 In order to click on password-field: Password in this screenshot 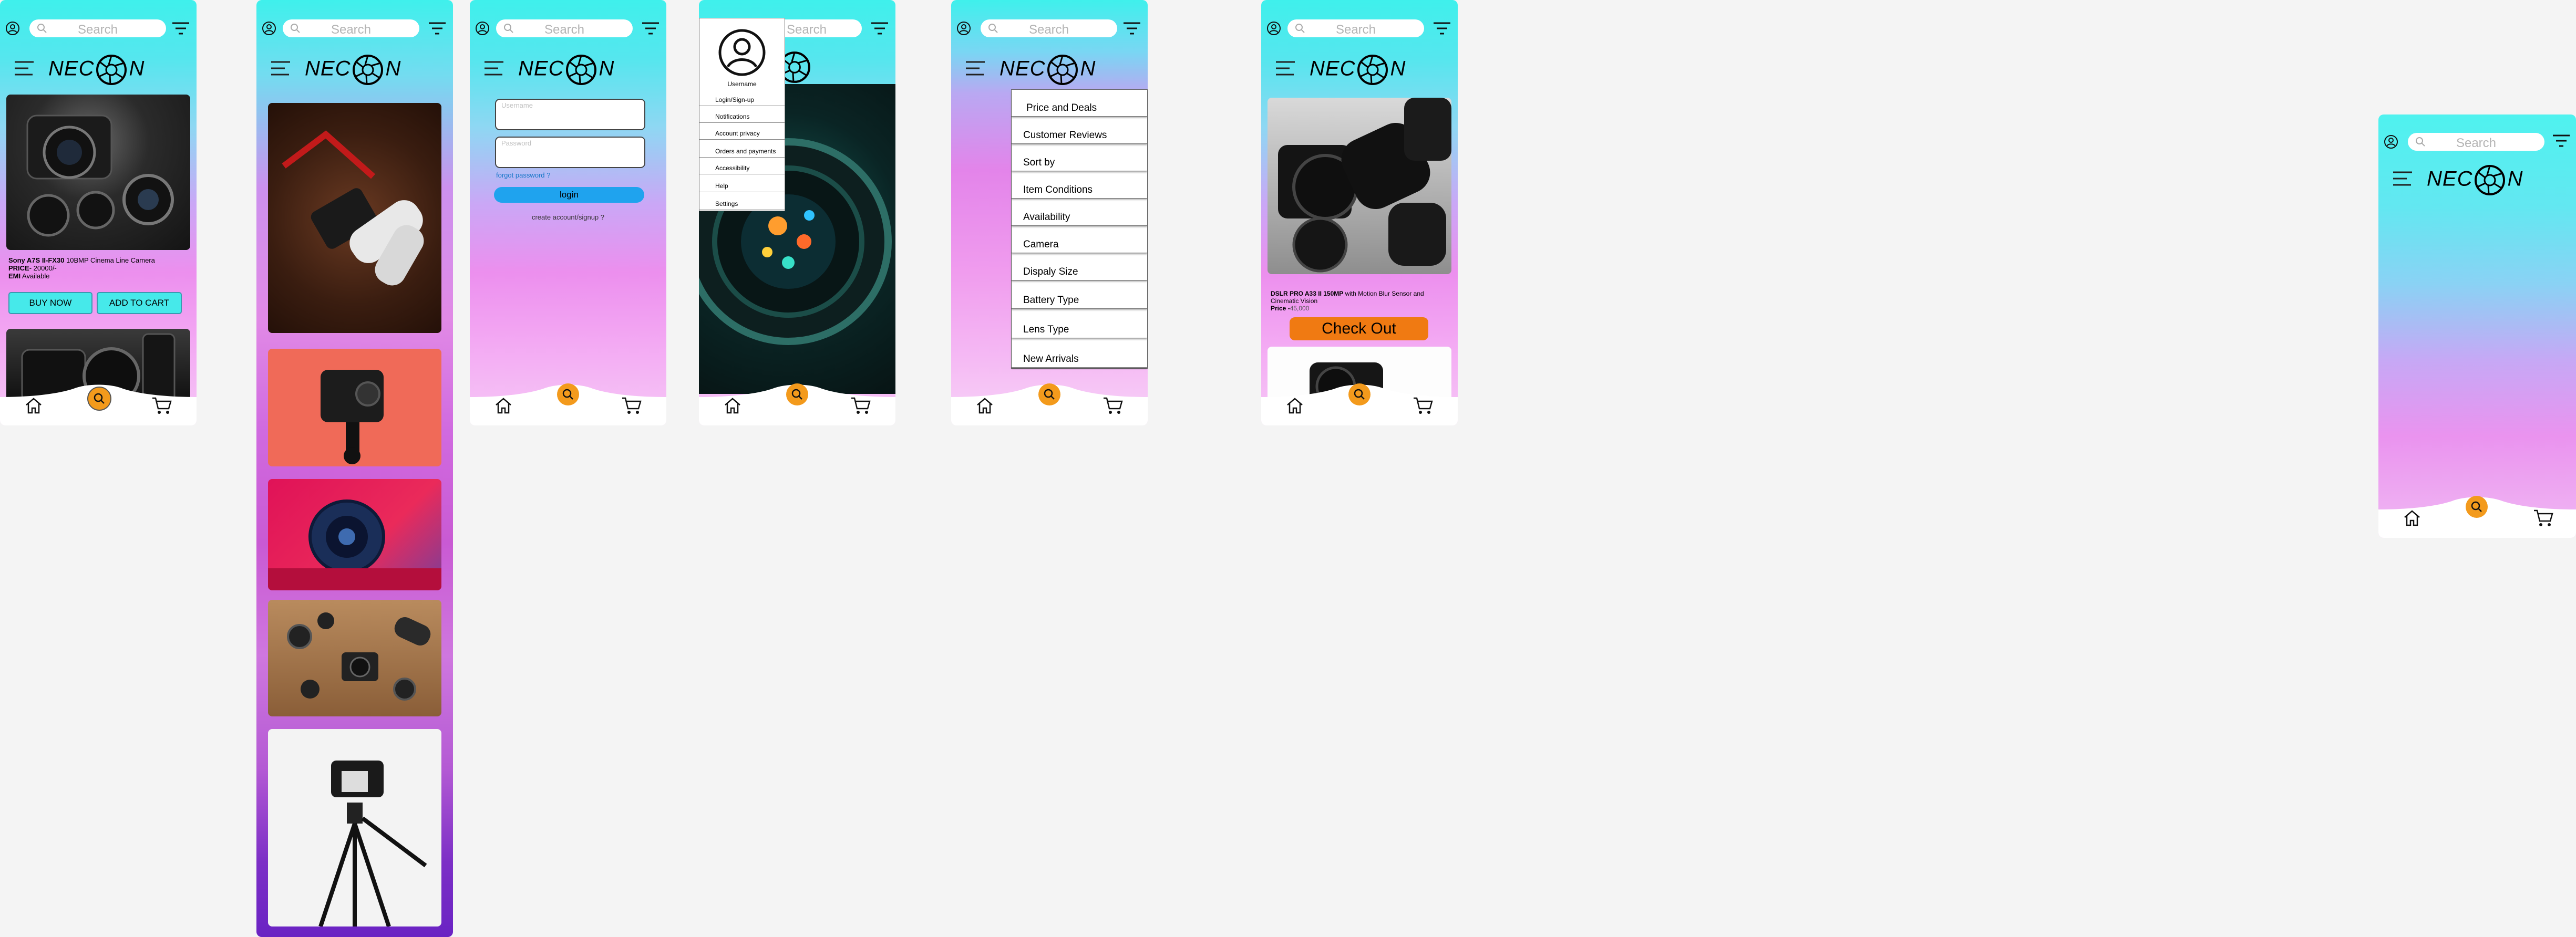, I will do `click(570, 152)`.